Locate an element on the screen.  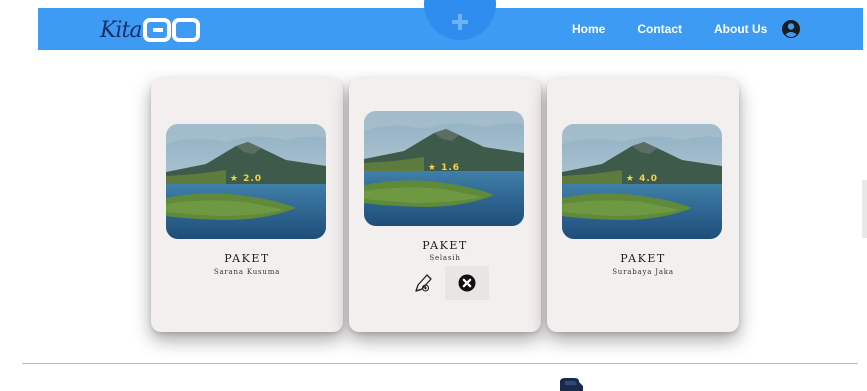
package-image: ★ 1.6 is located at coordinates (444, 168).